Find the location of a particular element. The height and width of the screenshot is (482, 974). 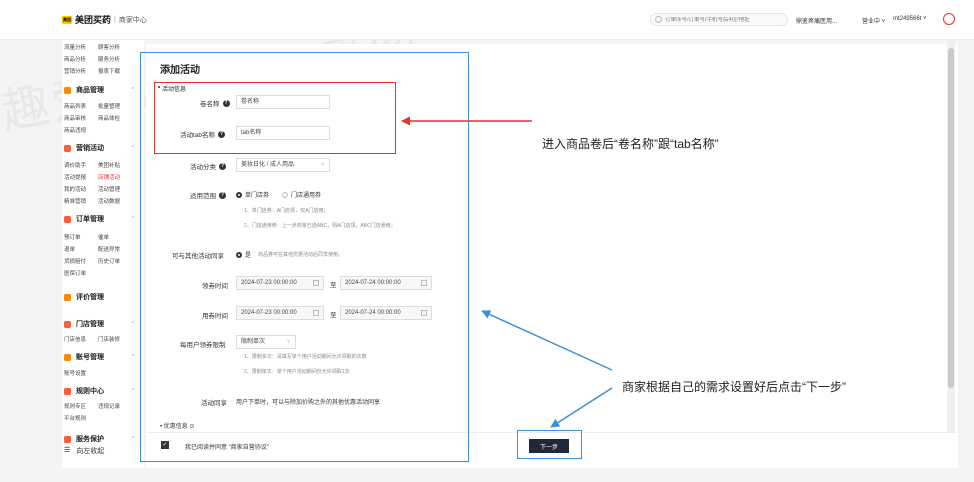

sidebar-item-row: 我的活动 活动管理 is located at coordinates (94, 189).